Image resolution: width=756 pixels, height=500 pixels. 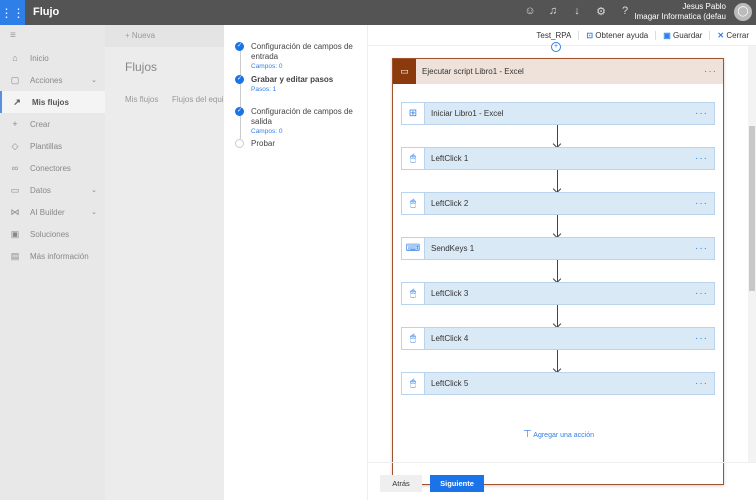 What do you see at coordinates (15, 168) in the screenshot?
I see `sidebar-icon: ∞` at bounding box center [15, 168].